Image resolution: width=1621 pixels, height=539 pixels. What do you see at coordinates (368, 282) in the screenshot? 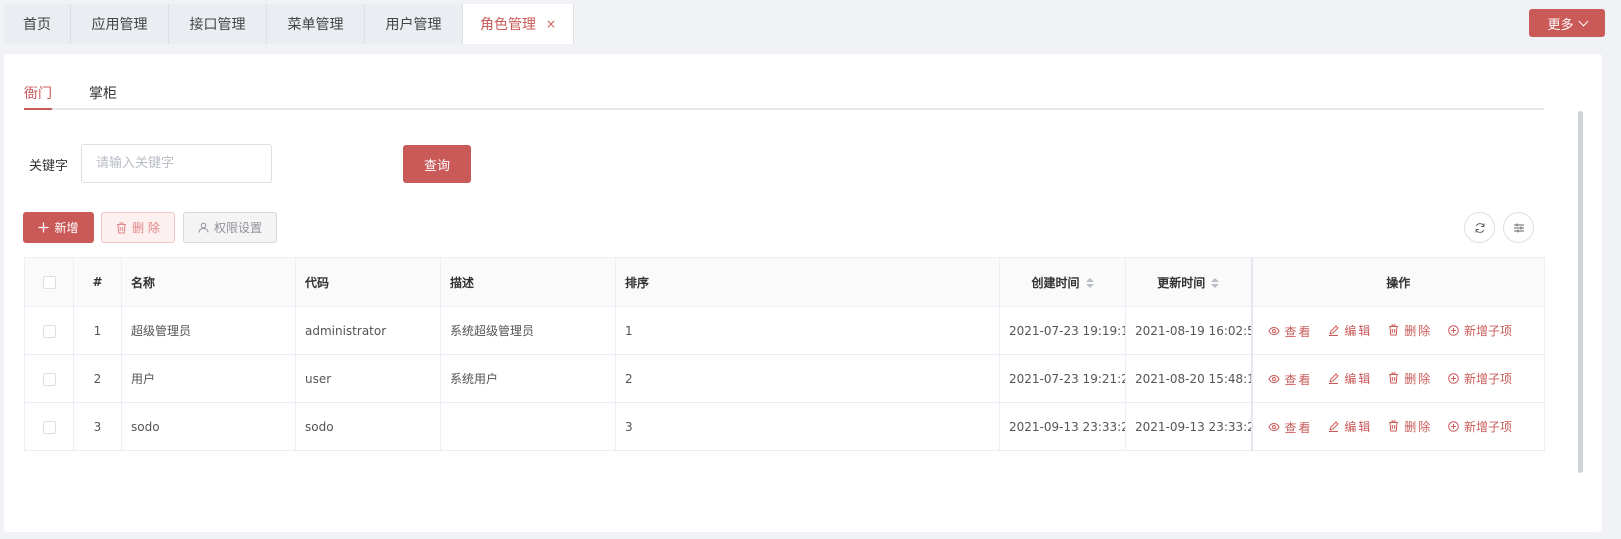
I see `col-code: 代码` at bounding box center [368, 282].